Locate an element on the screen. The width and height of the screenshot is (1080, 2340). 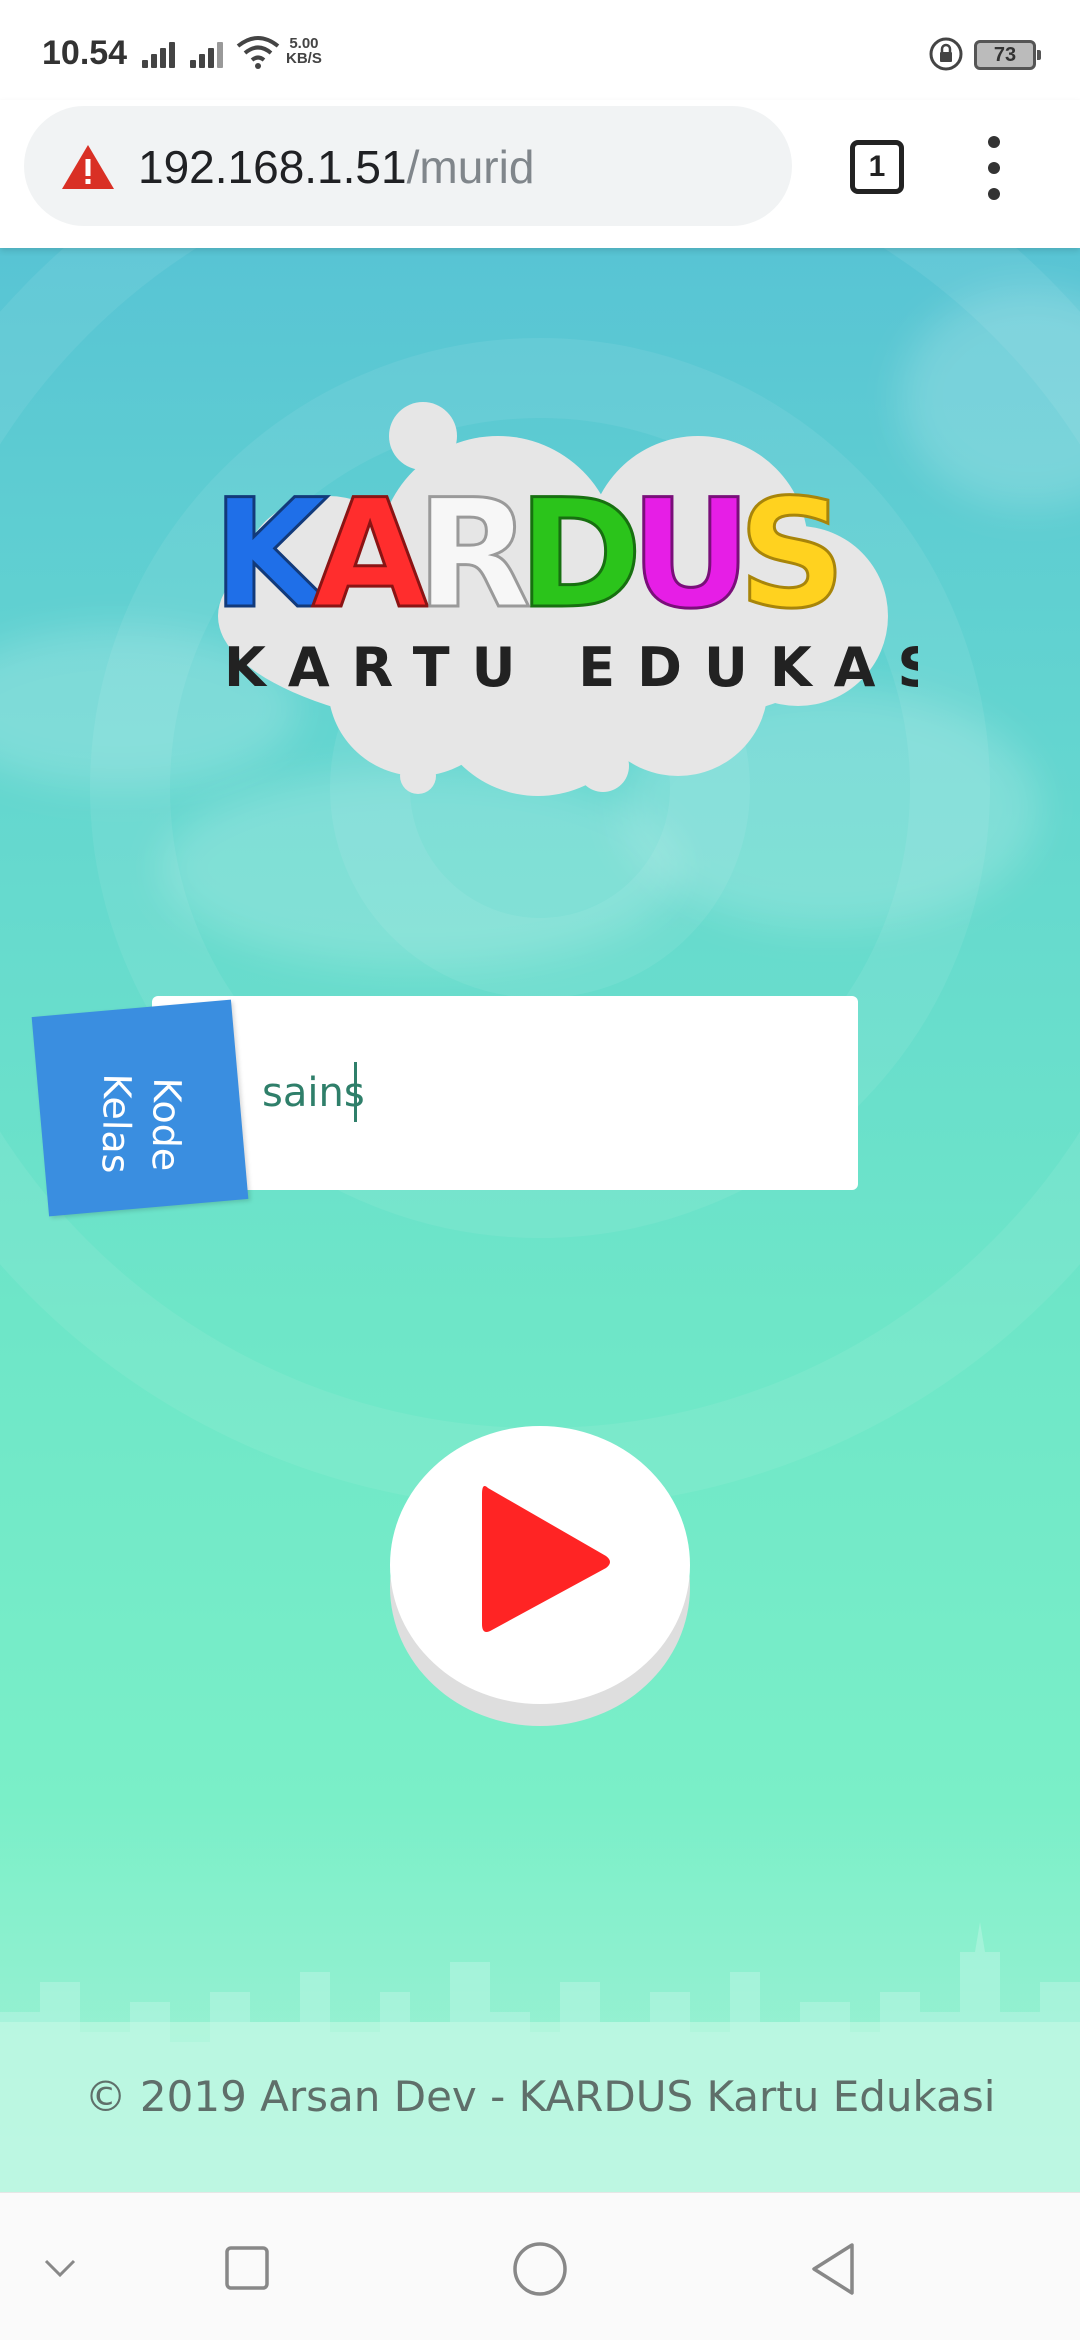
address-bar: 192.168.1.51/murid is located at coordinates (408, 166).